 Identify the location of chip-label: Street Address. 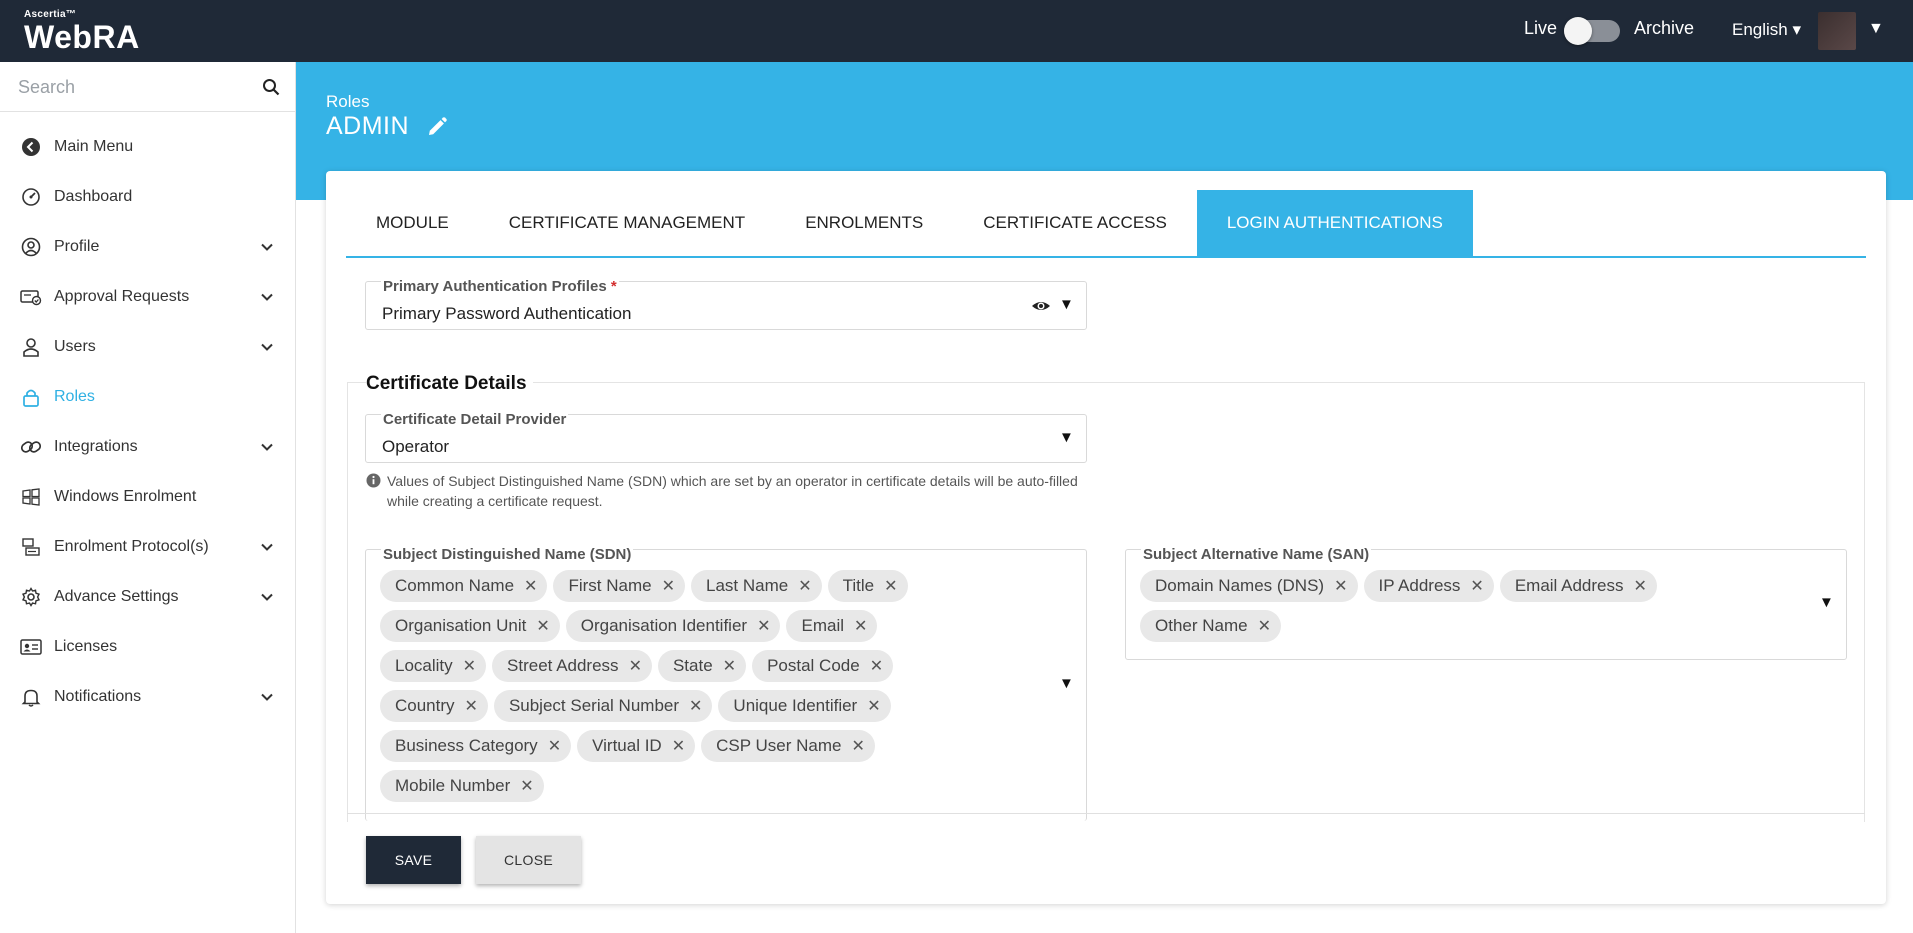
(563, 665).